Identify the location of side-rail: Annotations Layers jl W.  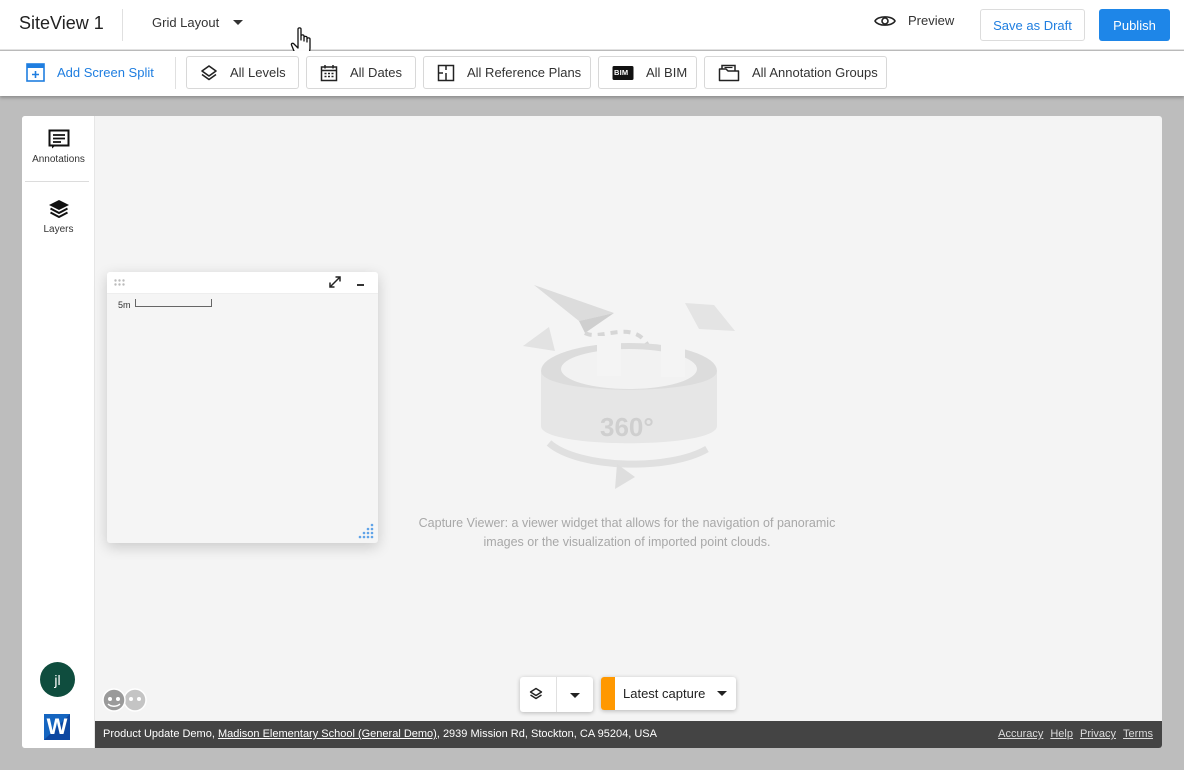
(58, 432).